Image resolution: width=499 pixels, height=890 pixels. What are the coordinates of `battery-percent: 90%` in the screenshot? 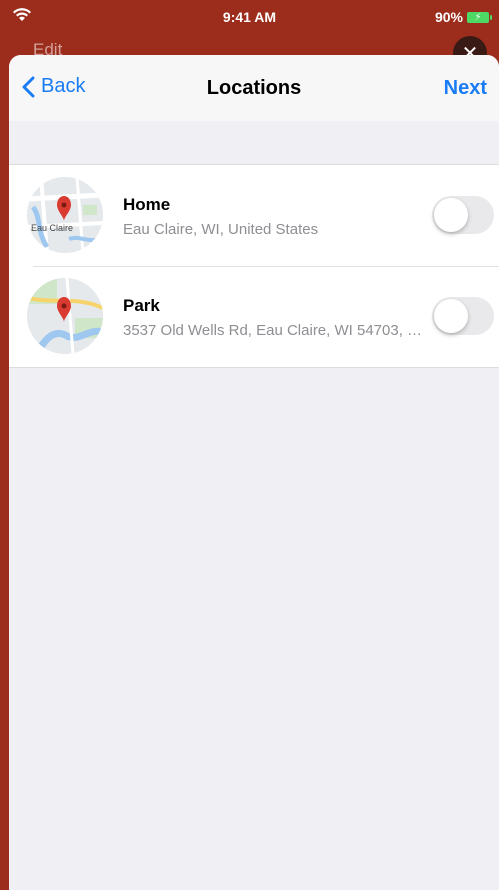 It's located at (448, 17).